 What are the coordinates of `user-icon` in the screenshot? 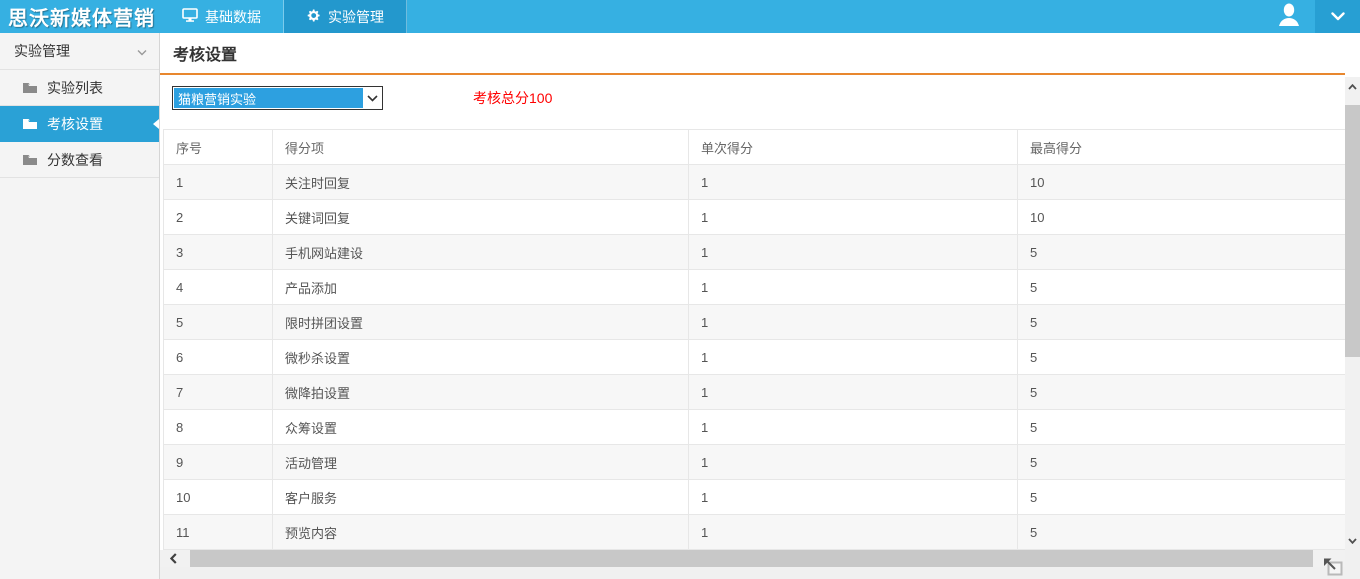 It's located at (1289, 16).